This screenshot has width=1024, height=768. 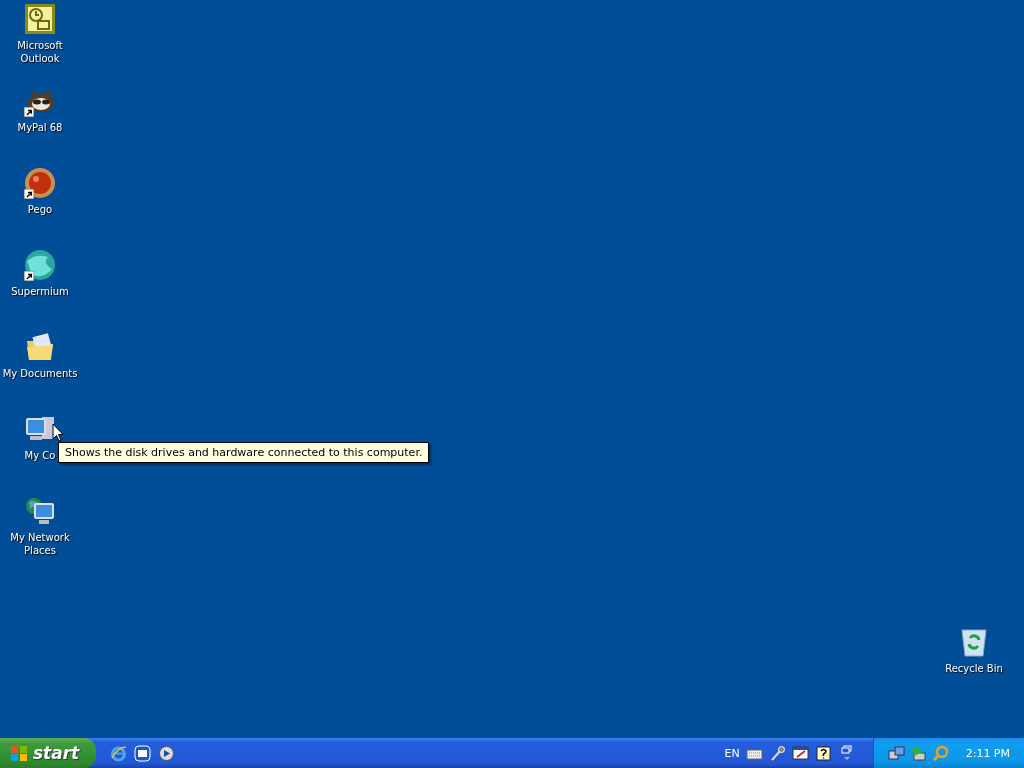 I want to click on recycle-bin-icon, so click(x=974, y=642).